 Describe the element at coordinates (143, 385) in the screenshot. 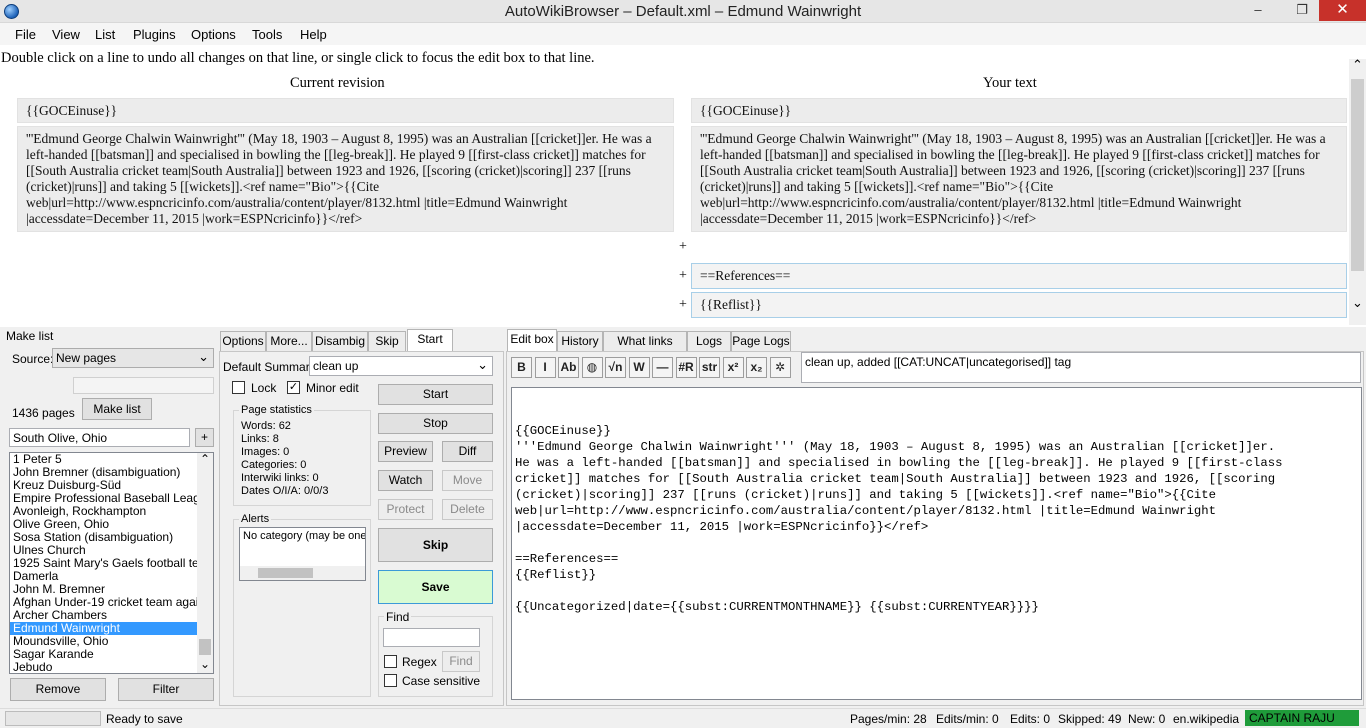

I see `source-params-field` at that location.